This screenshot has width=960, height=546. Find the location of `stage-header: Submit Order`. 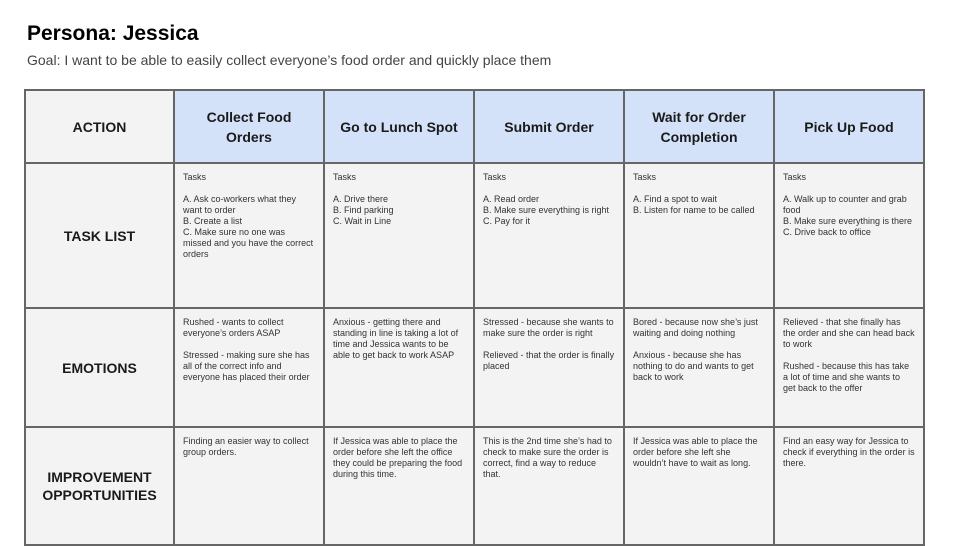

stage-header: Submit Order is located at coordinates (549, 126).